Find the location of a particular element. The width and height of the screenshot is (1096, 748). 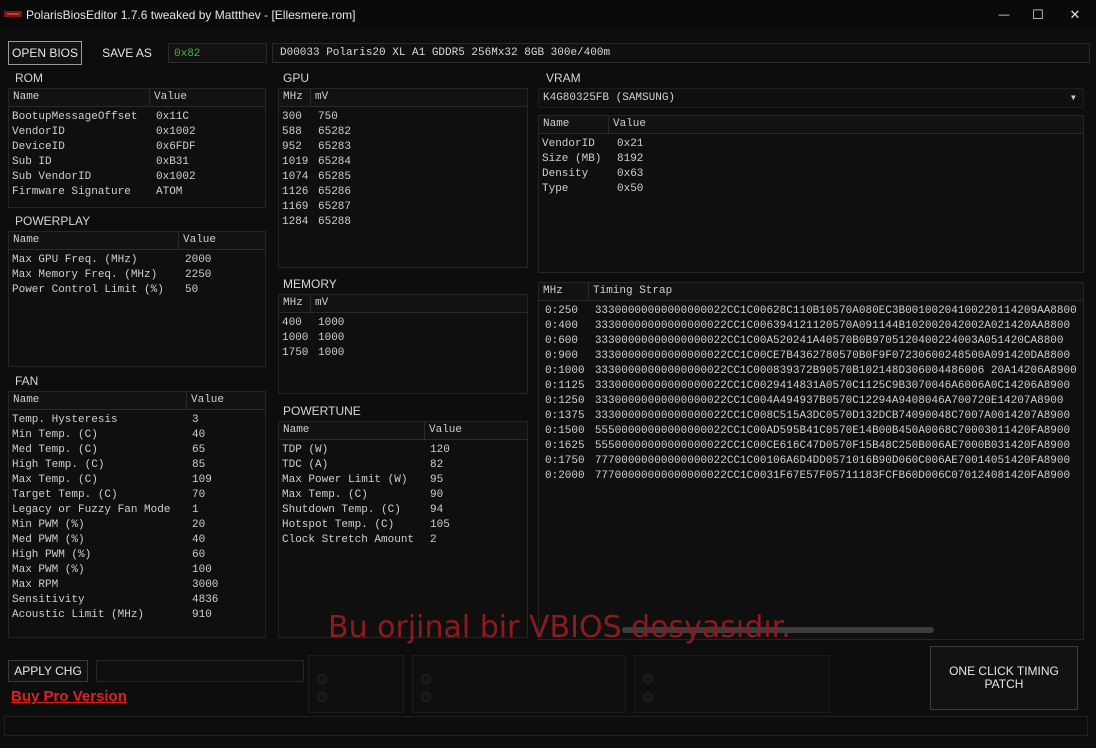

table-row: Max PWM (%) 100 is located at coordinates (137, 570).